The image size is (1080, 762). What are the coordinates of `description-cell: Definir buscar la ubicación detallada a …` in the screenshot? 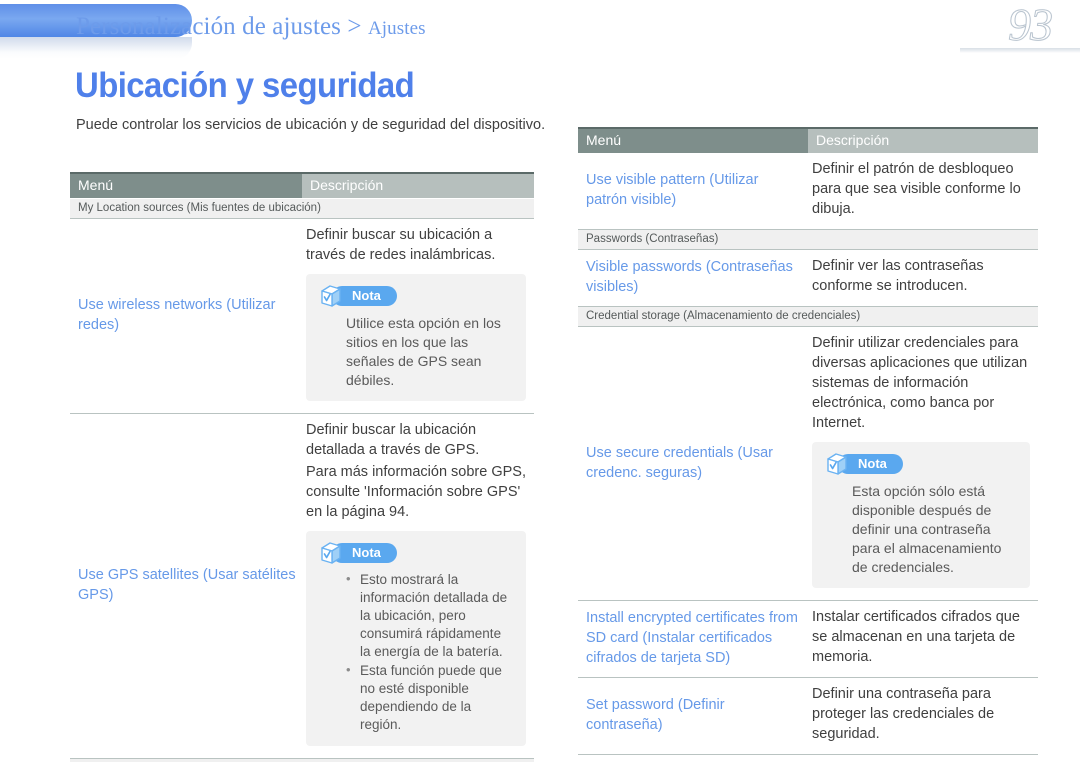 It's located at (418, 586).